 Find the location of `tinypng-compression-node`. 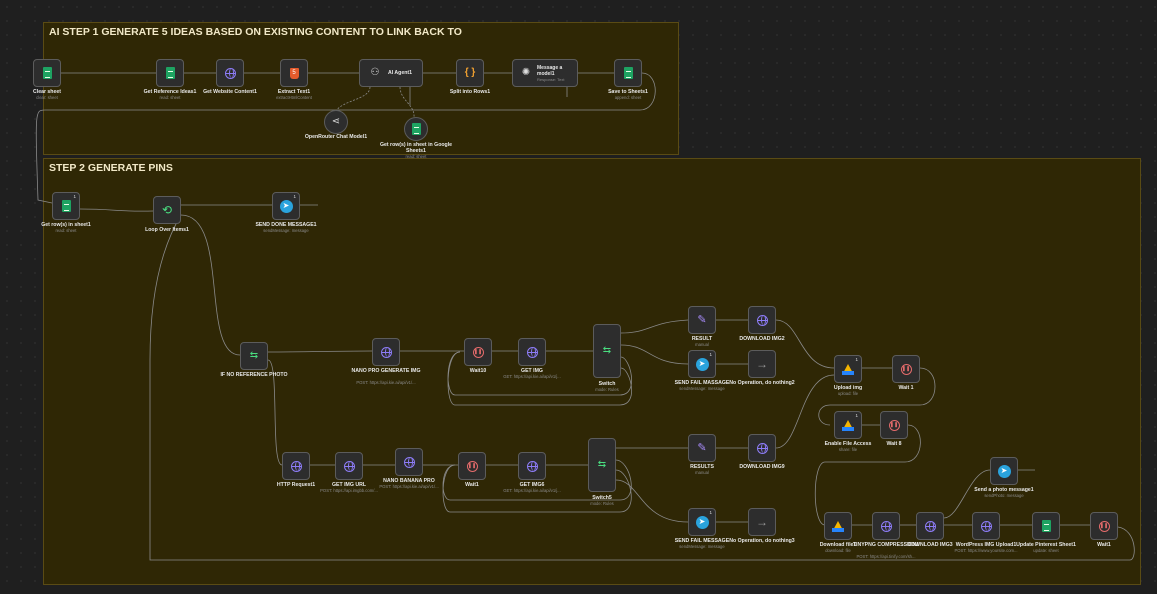

tinypng-compression-node is located at coordinates (886, 526).